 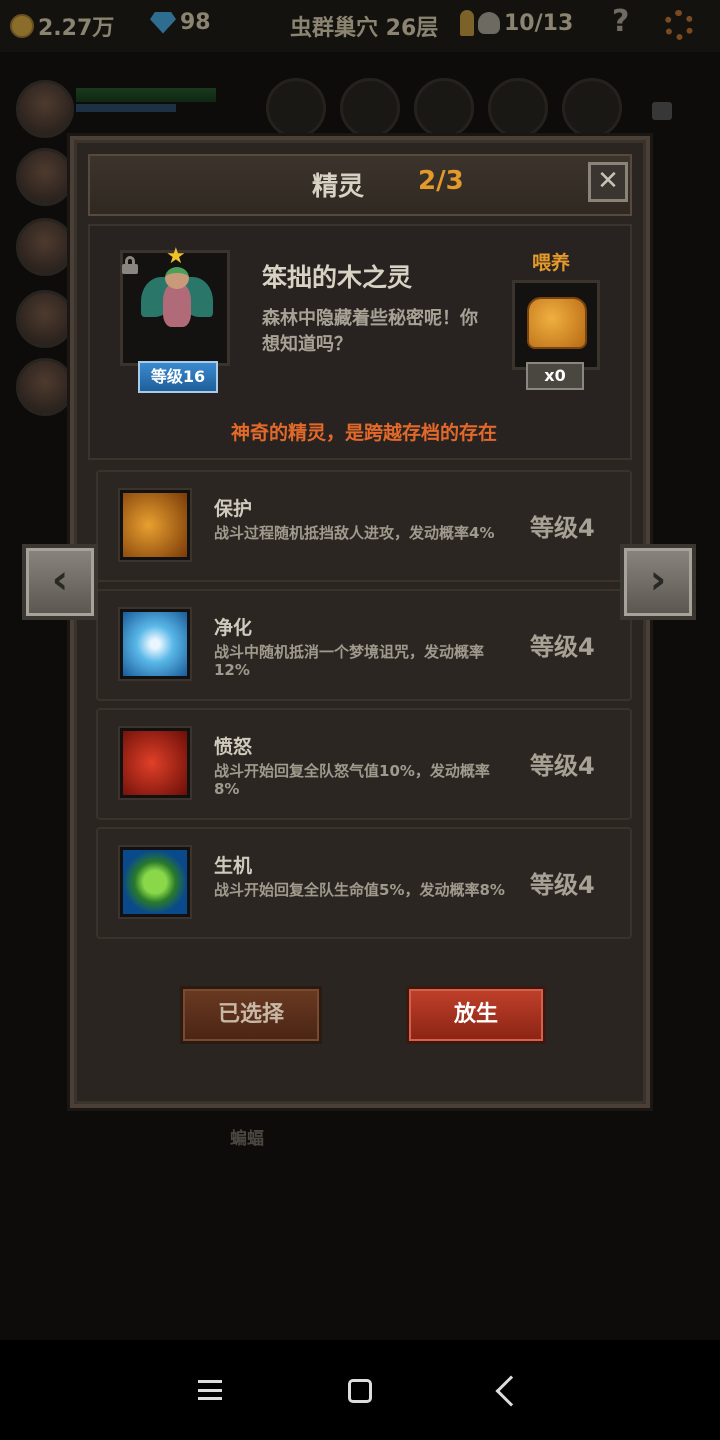 What do you see at coordinates (337, 277) in the screenshot?
I see `sprite-name: 笨拙的木之灵` at bounding box center [337, 277].